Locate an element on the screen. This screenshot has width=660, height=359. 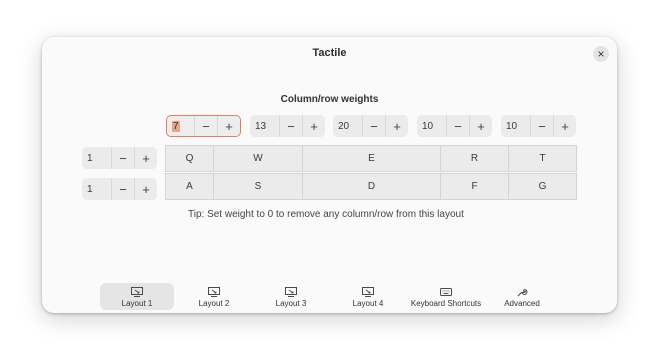
close-icon: × is located at coordinates (601, 54).